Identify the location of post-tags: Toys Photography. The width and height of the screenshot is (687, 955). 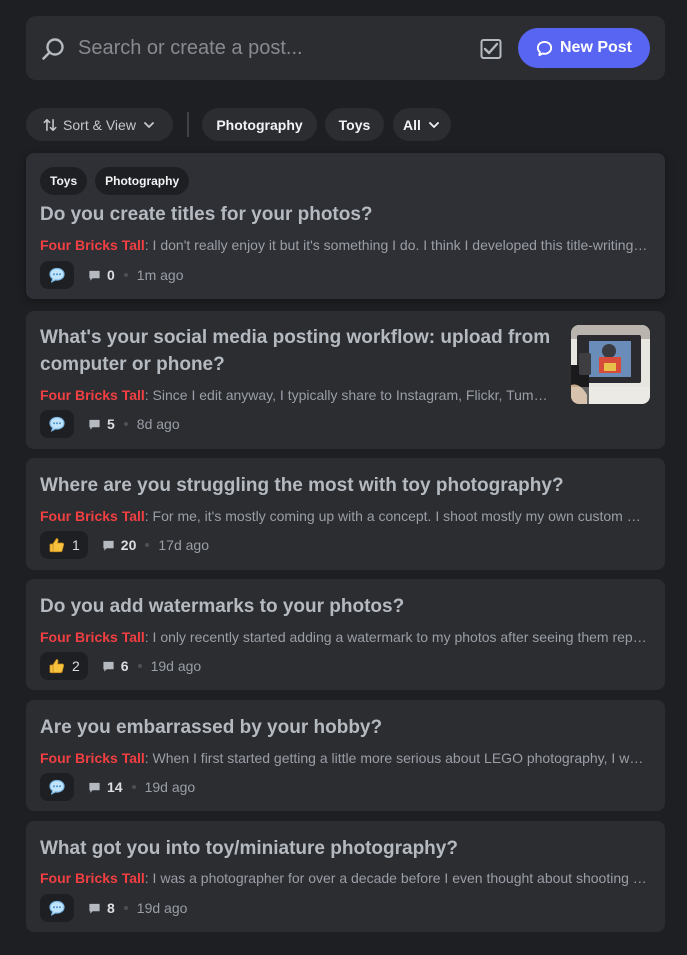
(115, 181).